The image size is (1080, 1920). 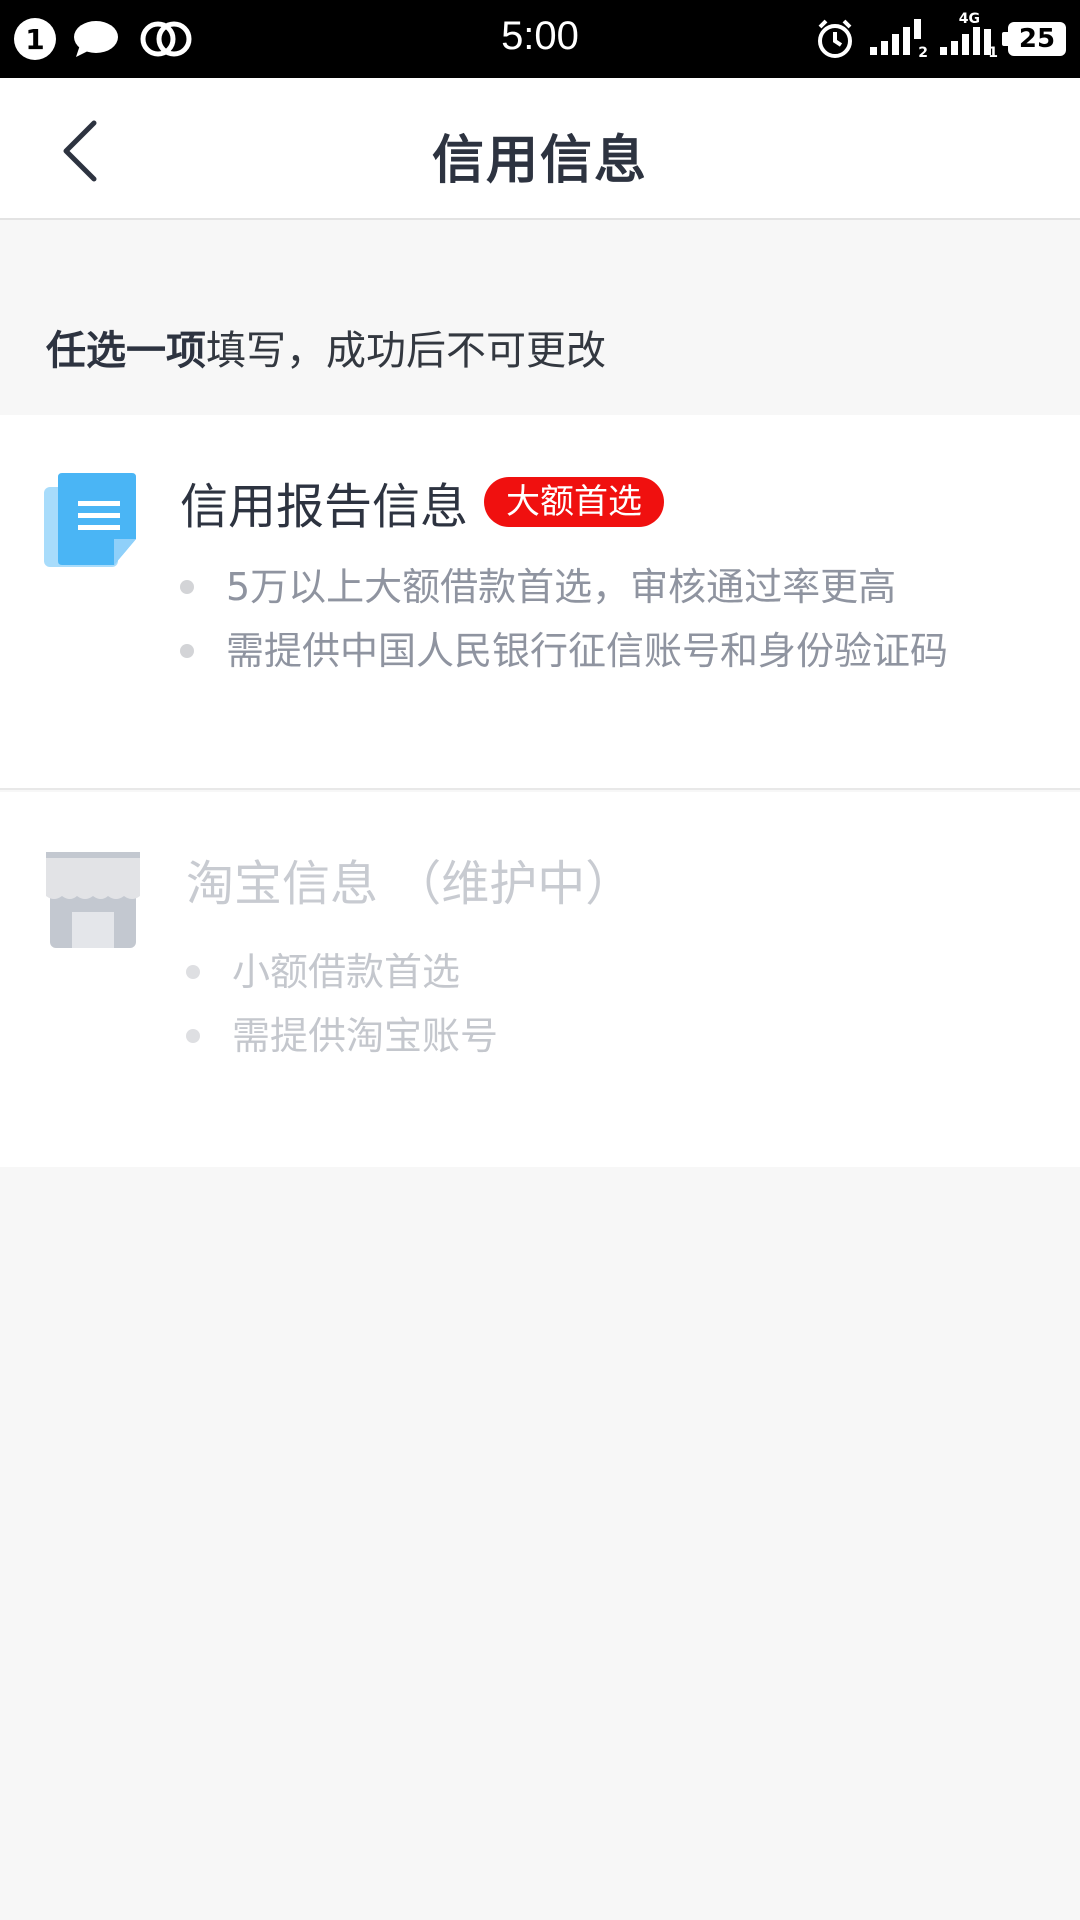 I want to click on taobao-bullets: 小额借款首选 需提供淘宝账号, so click(x=342, y=1004).